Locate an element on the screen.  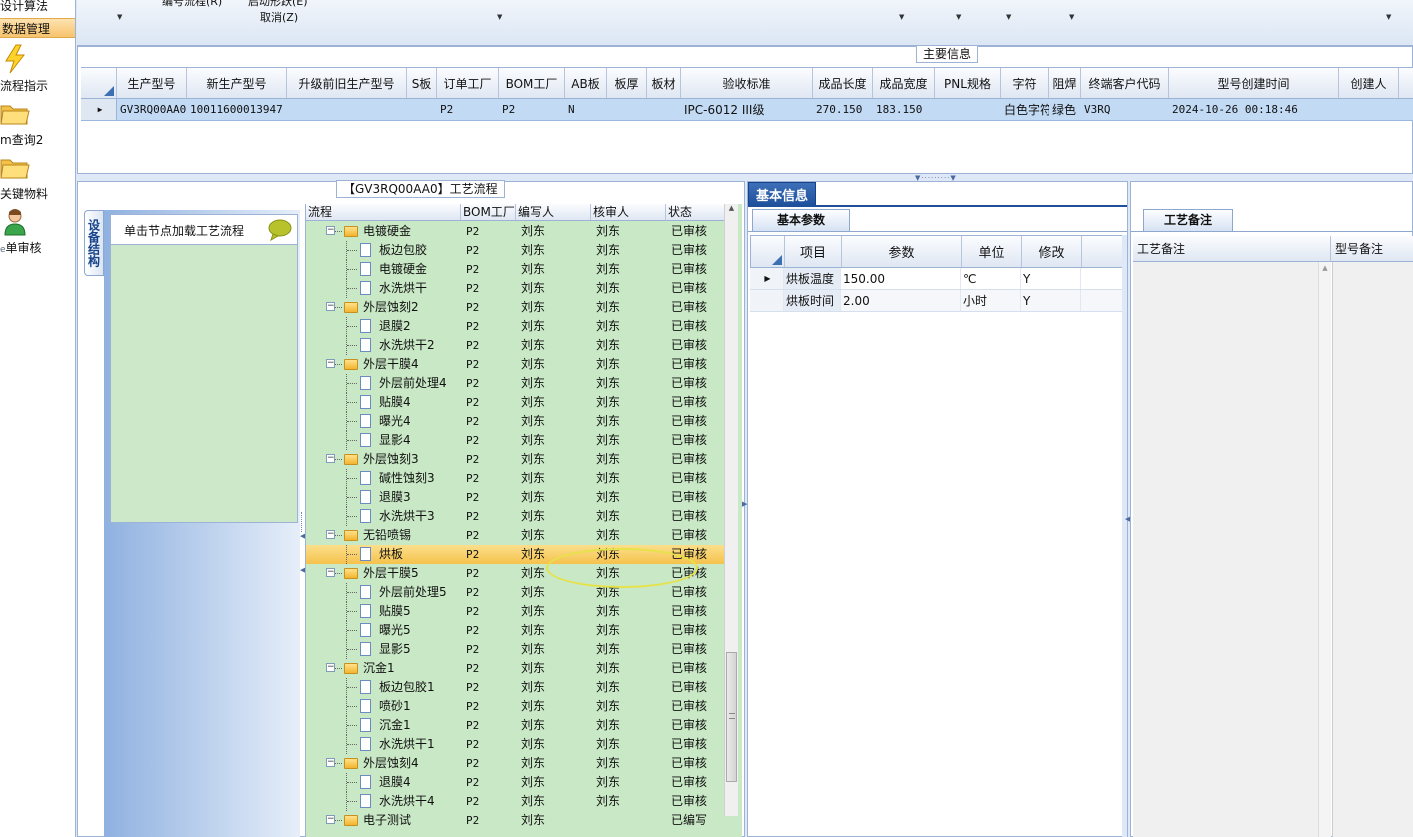
main-col-header: 终端客户代码 is located at coordinates (1125, 83).